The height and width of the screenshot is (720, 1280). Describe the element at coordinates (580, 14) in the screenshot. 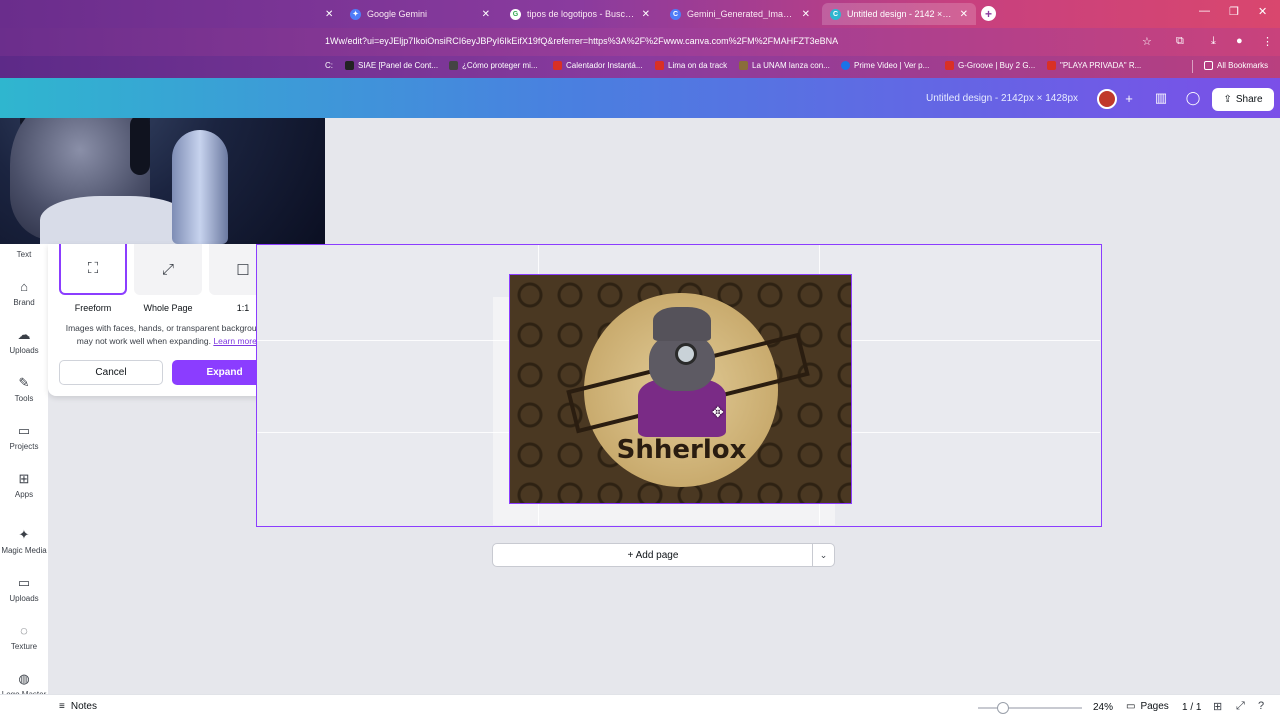

I see `tab-logotipos: G tipos de logotipos - Buscar con ✕` at that location.